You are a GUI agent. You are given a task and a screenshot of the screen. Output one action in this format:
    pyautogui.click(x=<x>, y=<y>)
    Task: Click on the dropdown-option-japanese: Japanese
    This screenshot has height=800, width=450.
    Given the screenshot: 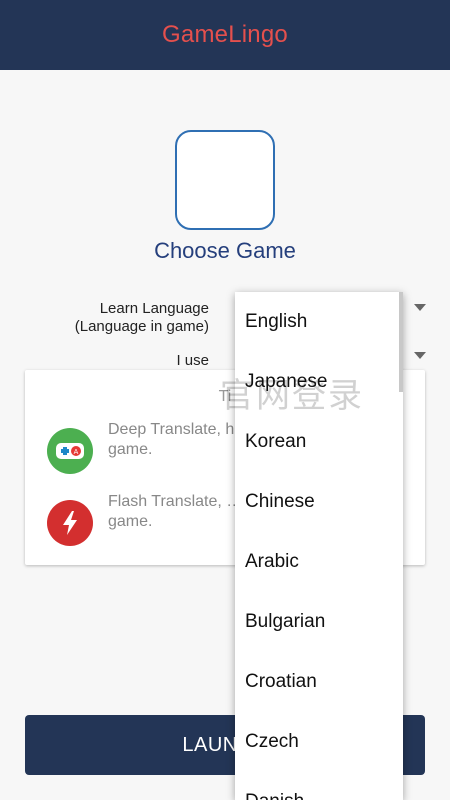 What is the action you would take?
    pyautogui.click(x=319, y=382)
    